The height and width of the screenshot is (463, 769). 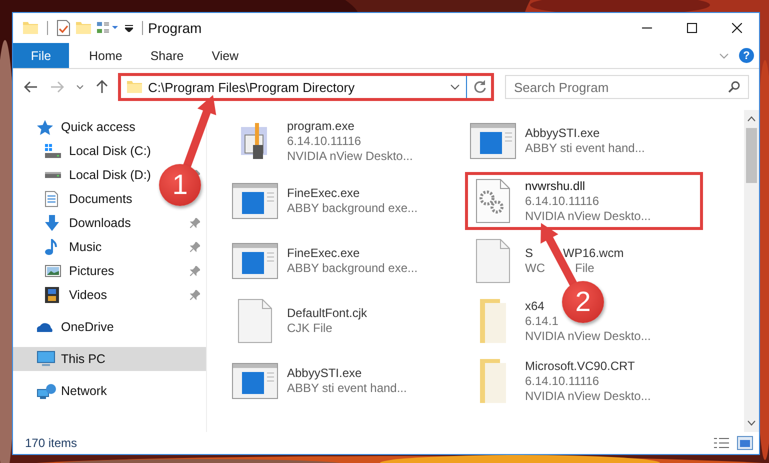 I want to click on cloud-icon, so click(x=45, y=327).